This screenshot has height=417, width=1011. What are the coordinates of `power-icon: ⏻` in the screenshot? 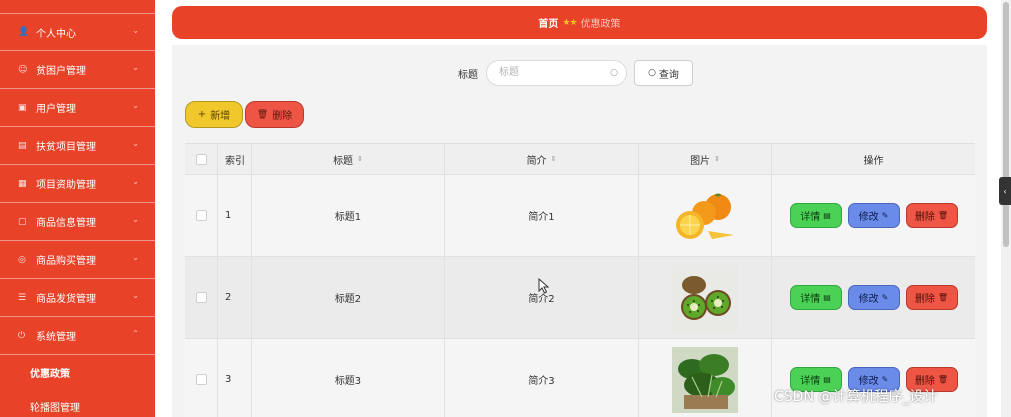 It's located at (22, 335).